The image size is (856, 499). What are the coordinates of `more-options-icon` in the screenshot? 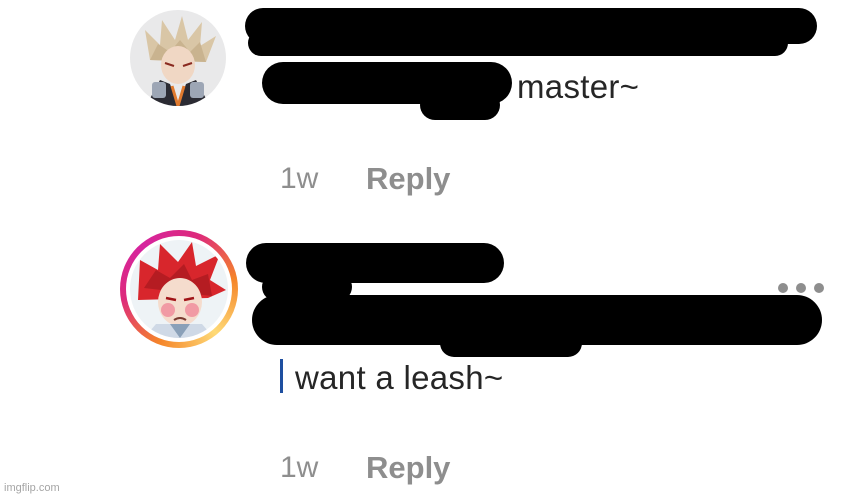 It's located at (801, 288).